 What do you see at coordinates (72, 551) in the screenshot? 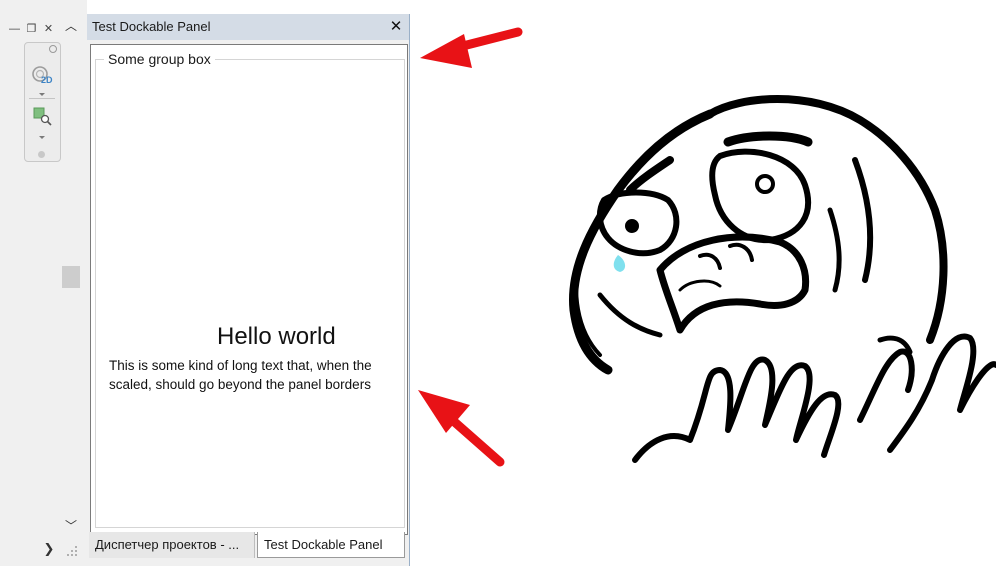
I see `resize-grip-icon` at bounding box center [72, 551].